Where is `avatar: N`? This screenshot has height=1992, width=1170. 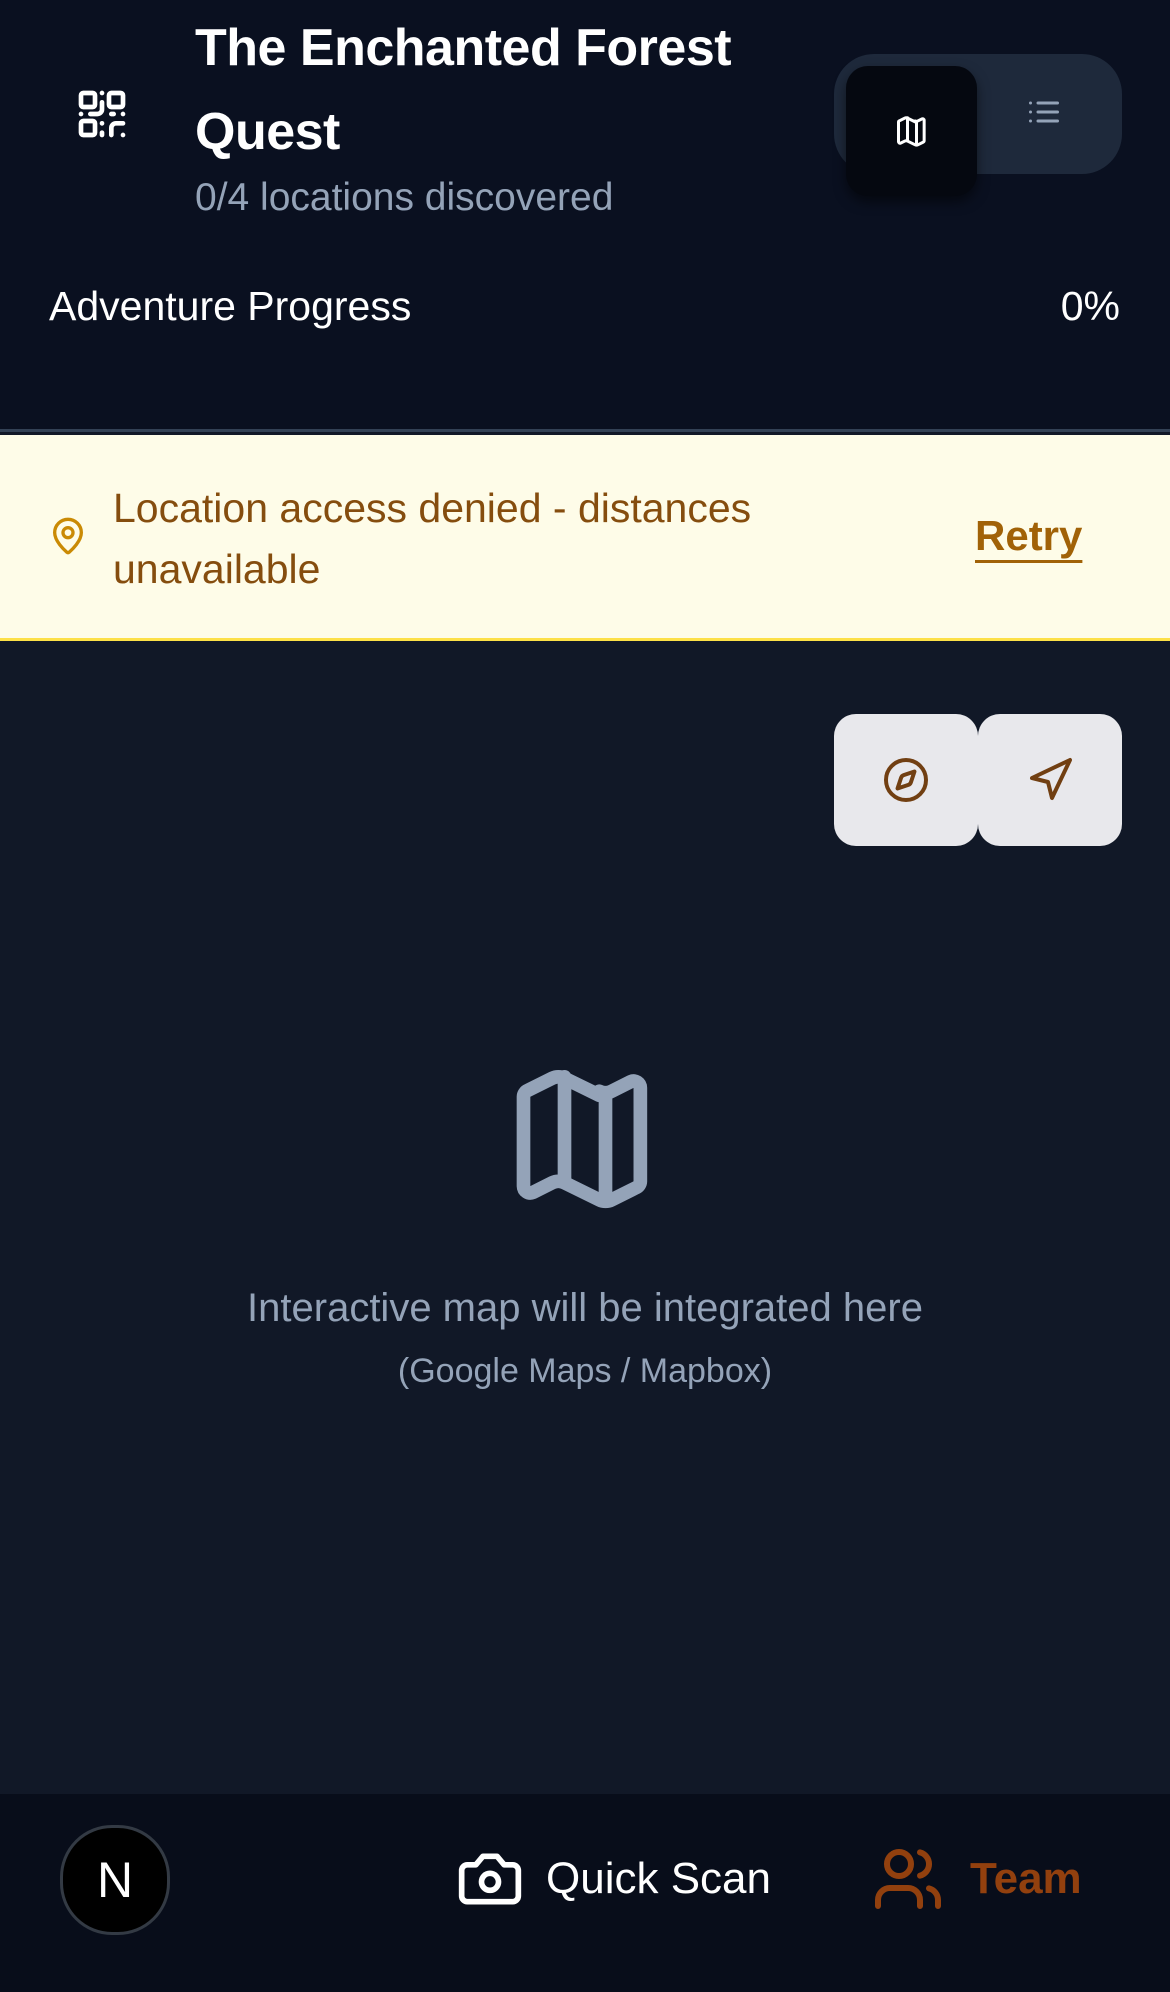 avatar: N is located at coordinates (115, 1880).